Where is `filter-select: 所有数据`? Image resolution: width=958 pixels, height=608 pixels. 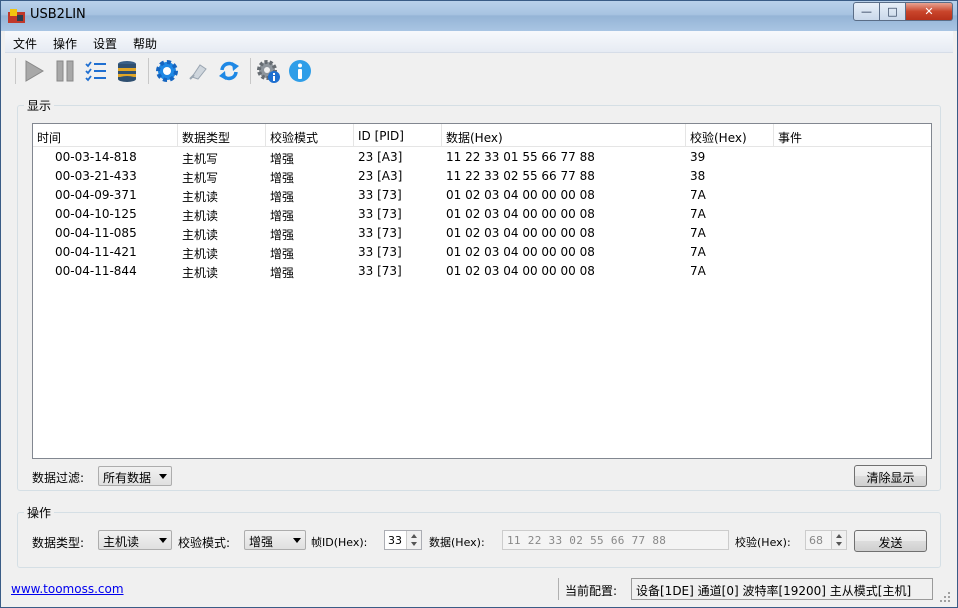
filter-select: 所有数据 is located at coordinates (135, 476).